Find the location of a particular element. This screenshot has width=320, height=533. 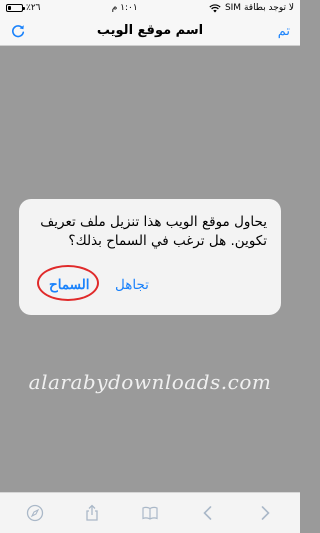

refresh-icon is located at coordinates (18, 31).